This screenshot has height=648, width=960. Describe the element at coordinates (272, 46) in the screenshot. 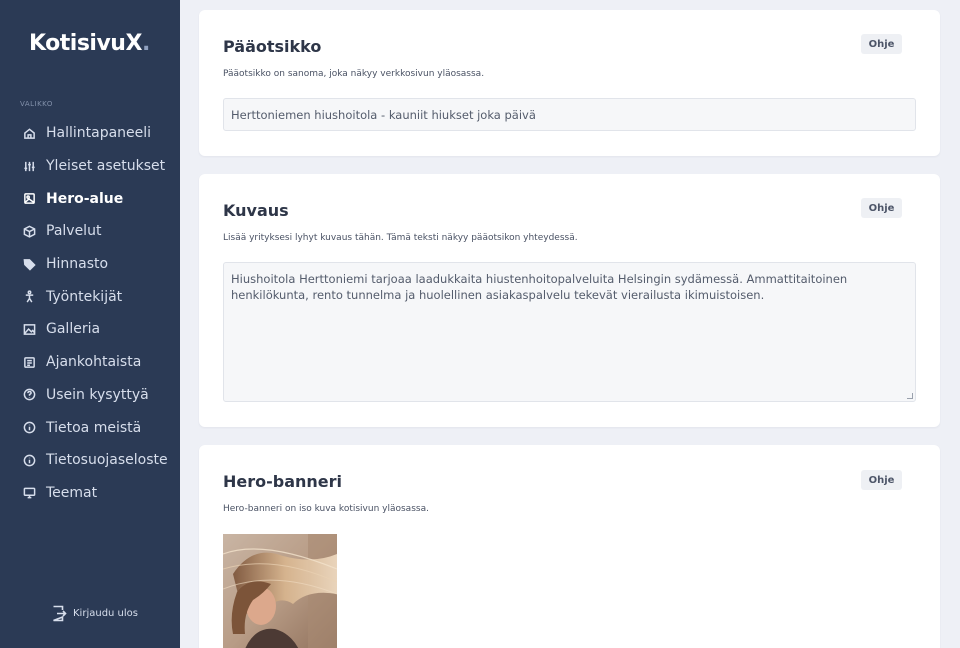

I see `card-title: Pääotsikko` at that location.